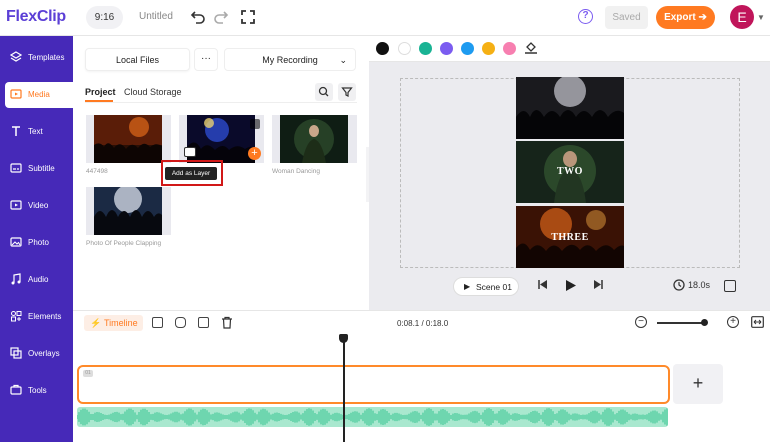  What do you see at coordinates (446, 48) in the screenshot?
I see `color-swatch-purple` at bounding box center [446, 48].